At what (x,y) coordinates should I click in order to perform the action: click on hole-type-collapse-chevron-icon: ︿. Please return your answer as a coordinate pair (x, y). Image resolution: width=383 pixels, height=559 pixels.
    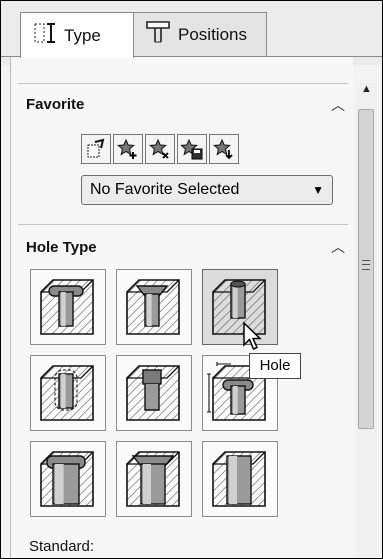
    Looking at the image, I should click on (338, 247).